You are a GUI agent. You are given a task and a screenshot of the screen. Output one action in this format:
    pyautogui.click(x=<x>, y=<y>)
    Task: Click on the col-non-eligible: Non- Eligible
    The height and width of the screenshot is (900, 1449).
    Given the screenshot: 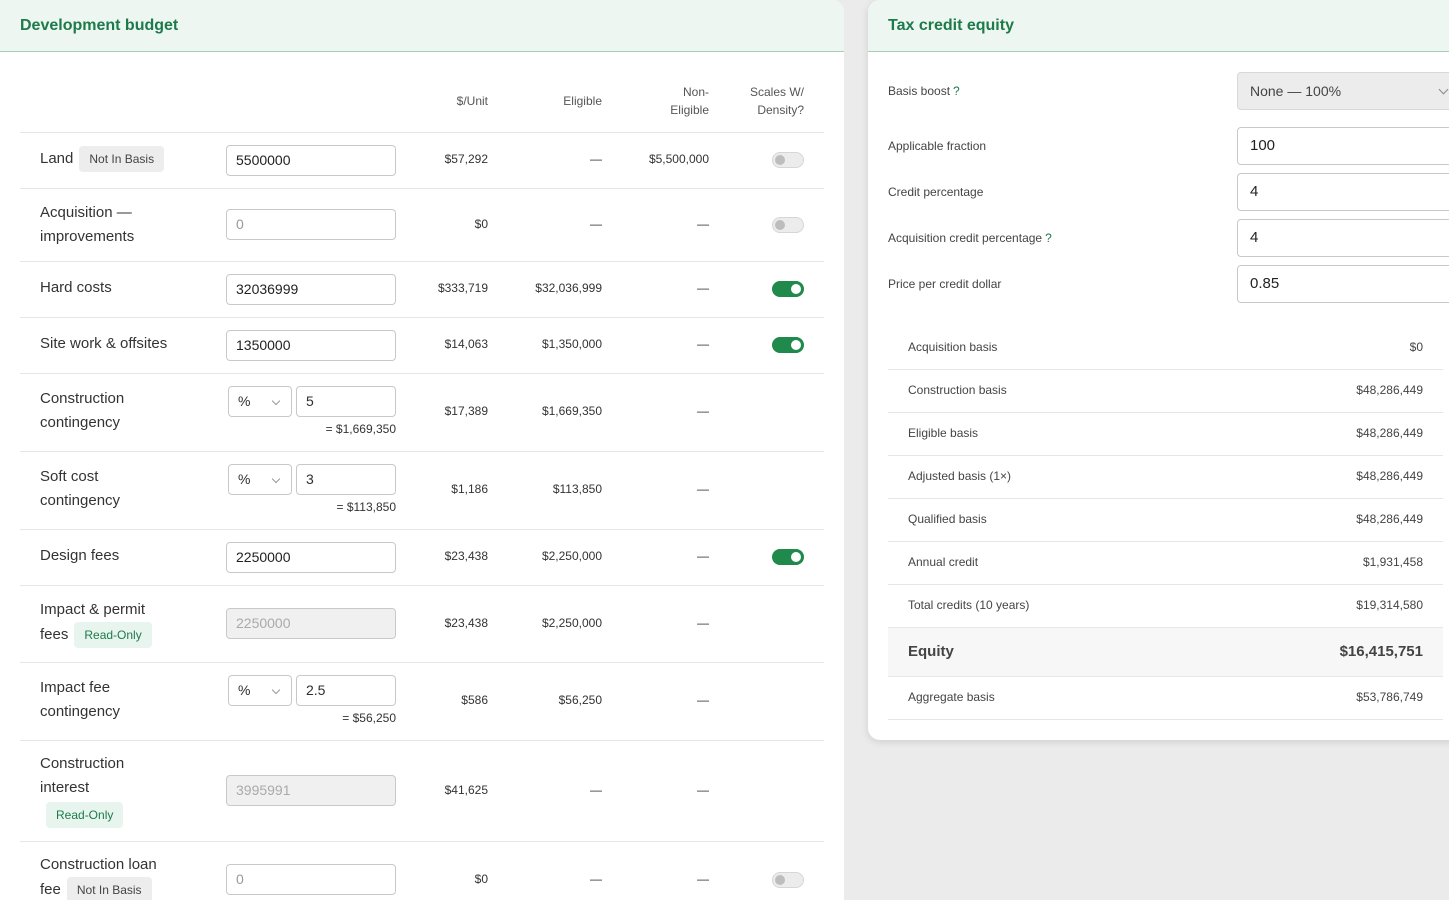 What is the action you would take?
    pyautogui.click(x=689, y=101)
    